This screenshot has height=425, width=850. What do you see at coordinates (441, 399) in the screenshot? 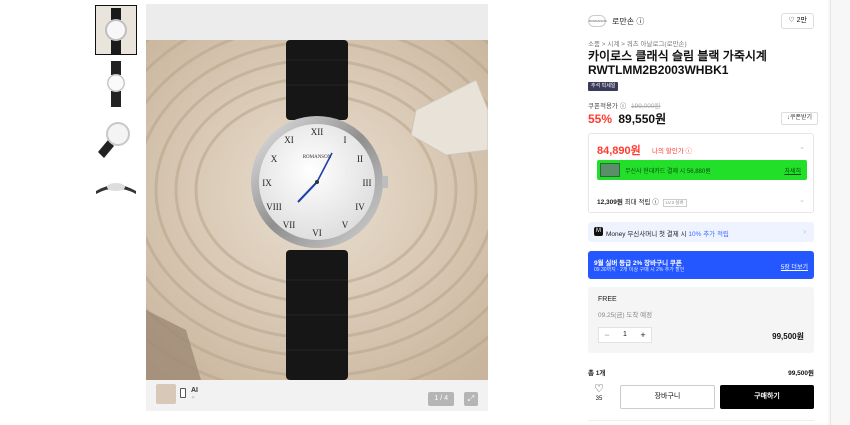
I see `image-pager: 1 / 4` at bounding box center [441, 399].